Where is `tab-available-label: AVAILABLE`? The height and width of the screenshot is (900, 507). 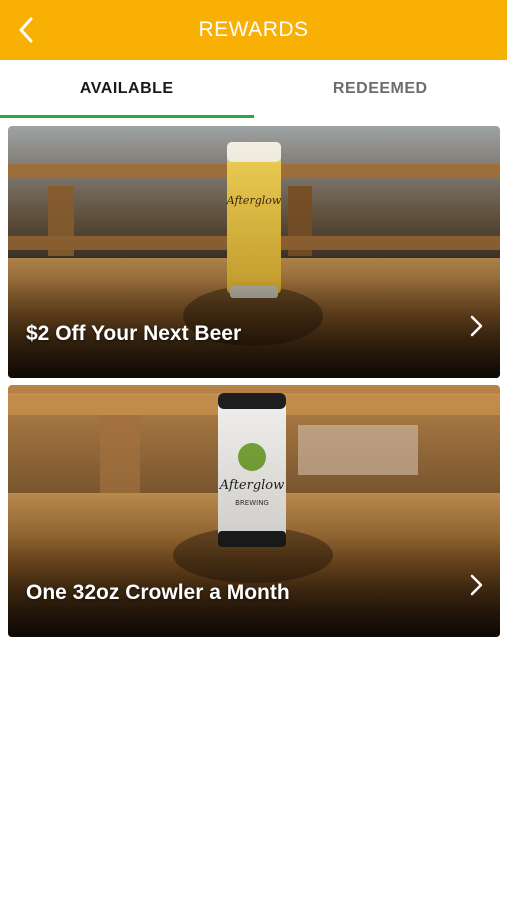
tab-available-label: AVAILABLE is located at coordinates (126, 88).